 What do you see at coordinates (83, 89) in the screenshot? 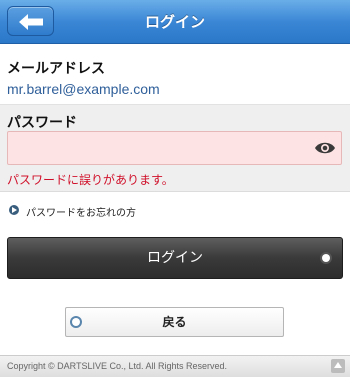
I see `email-value: mr.barrel@example.com` at bounding box center [83, 89].